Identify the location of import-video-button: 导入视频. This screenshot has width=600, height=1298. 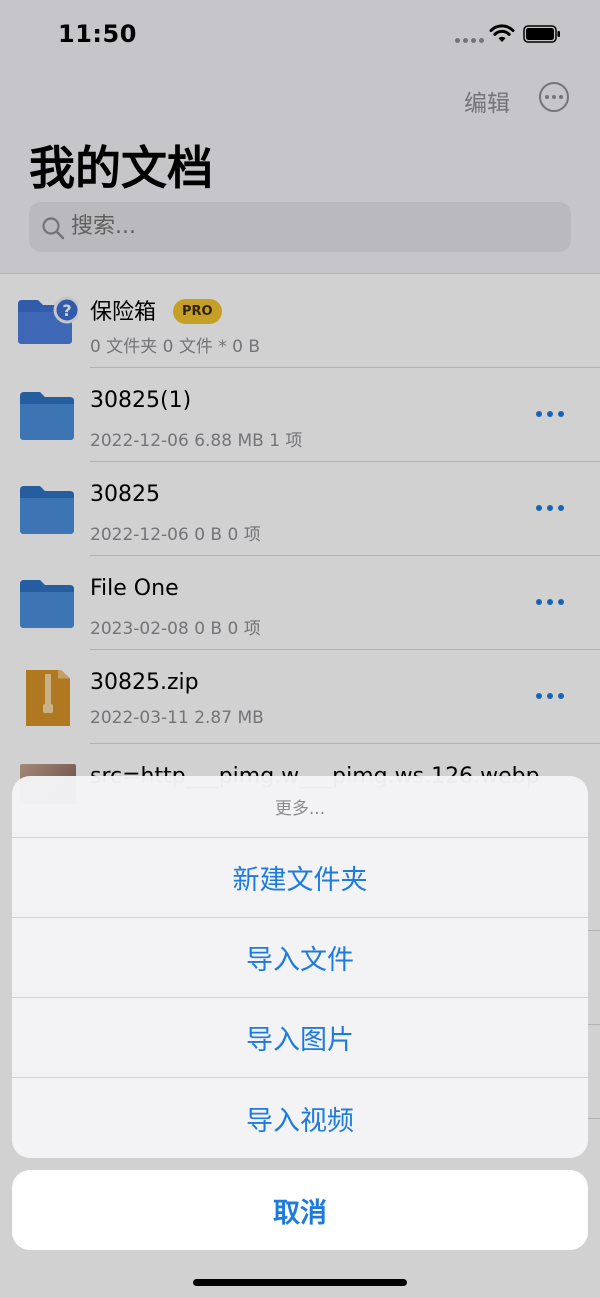
(300, 1118).